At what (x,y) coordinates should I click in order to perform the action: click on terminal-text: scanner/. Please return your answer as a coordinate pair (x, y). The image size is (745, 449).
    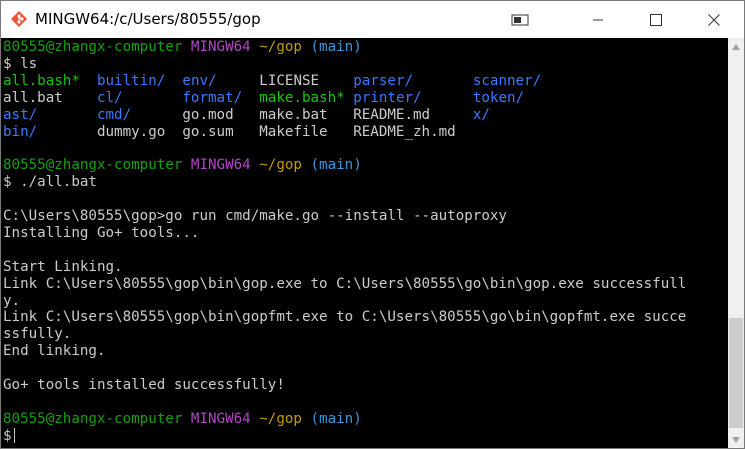
    Looking at the image, I should click on (507, 80).